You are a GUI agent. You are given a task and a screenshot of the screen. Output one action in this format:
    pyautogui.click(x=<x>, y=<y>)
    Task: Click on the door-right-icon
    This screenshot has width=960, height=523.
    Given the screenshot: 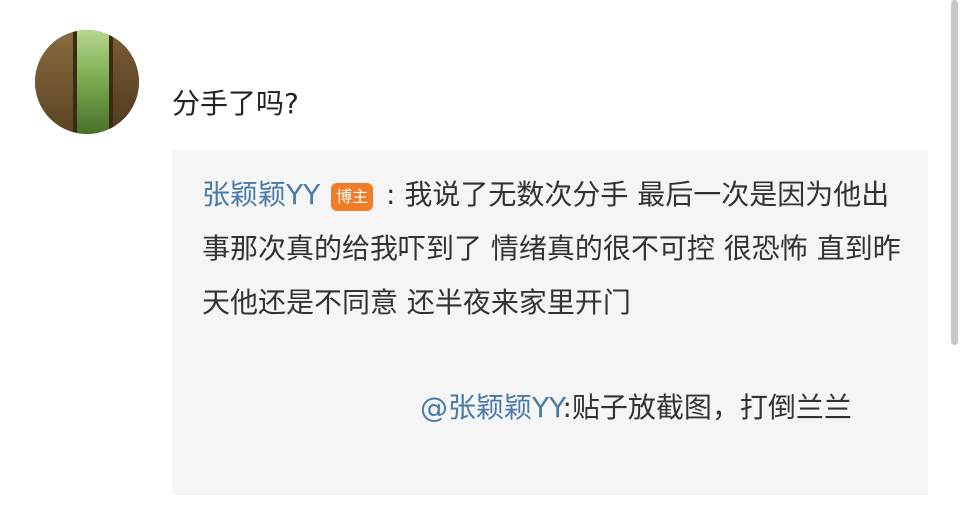 What is the action you would take?
    pyautogui.click(x=125, y=82)
    